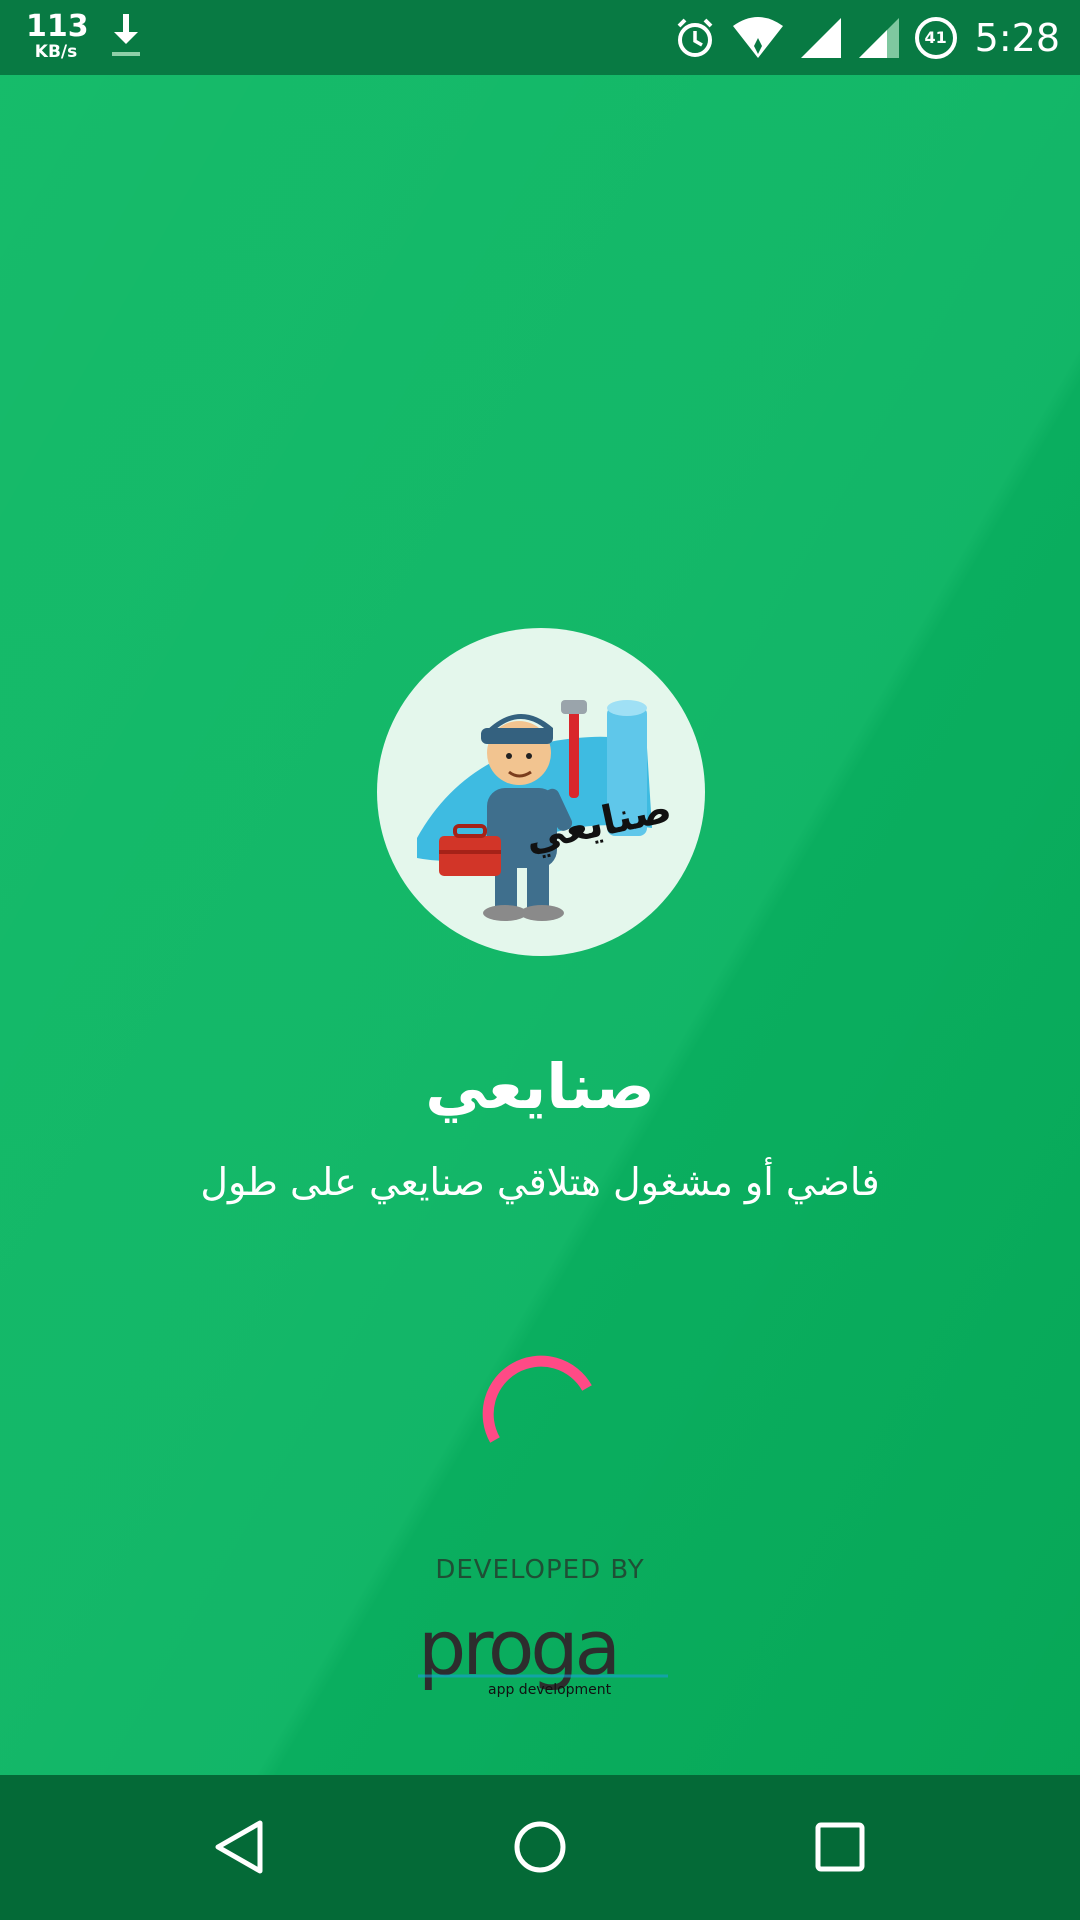 The width and height of the screenshot is (1080, 1920). Describe the element at coordinates (57, 26) in the screenshot. I see `network-speed-value: 113` at that location.